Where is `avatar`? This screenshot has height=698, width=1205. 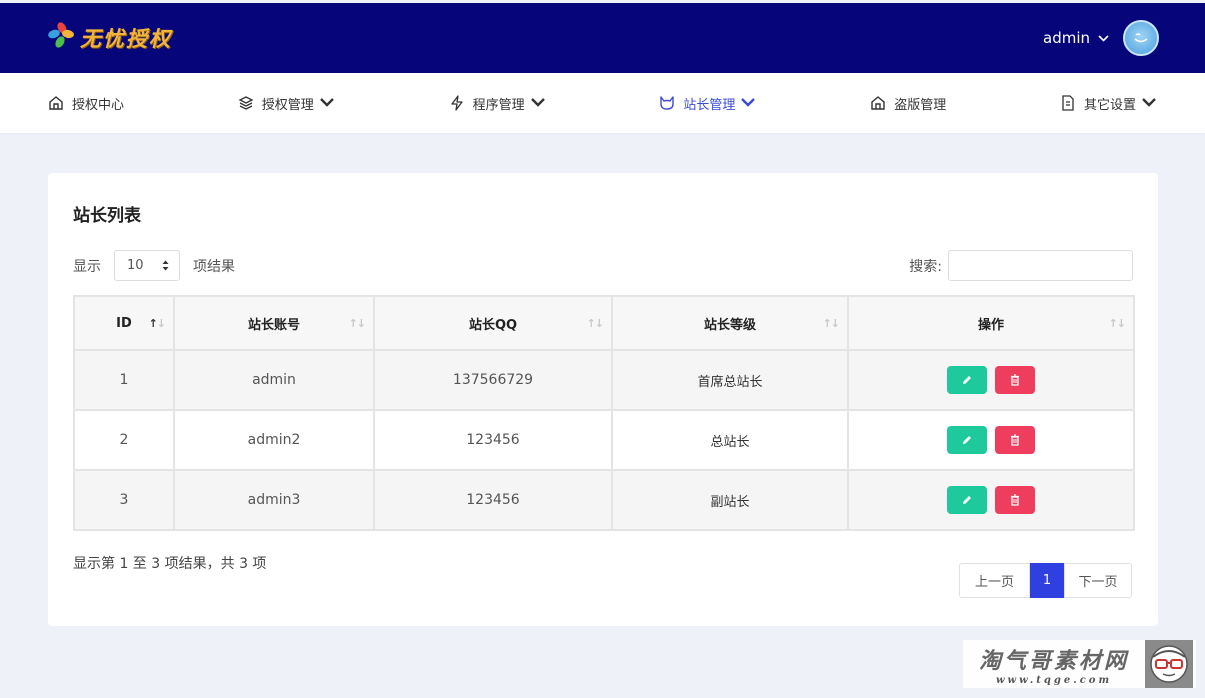 avatar is located at coordinates (1141, 38).